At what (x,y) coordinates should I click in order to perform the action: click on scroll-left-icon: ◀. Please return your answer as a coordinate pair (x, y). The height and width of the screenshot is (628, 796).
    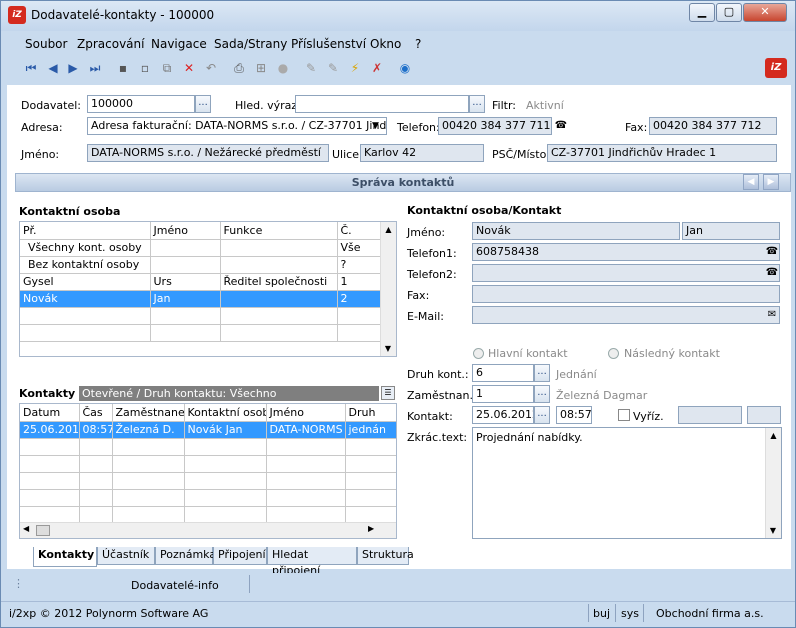
    Looking at the image, I should click on (26, 528).